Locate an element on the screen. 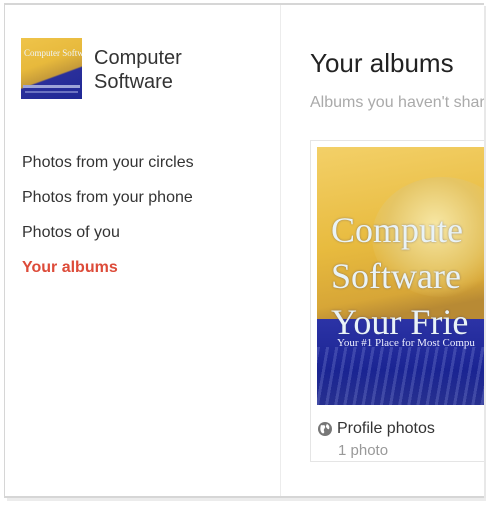  nav-photos-from-circles: Photos from your circles is located at coordinates (108, 166).